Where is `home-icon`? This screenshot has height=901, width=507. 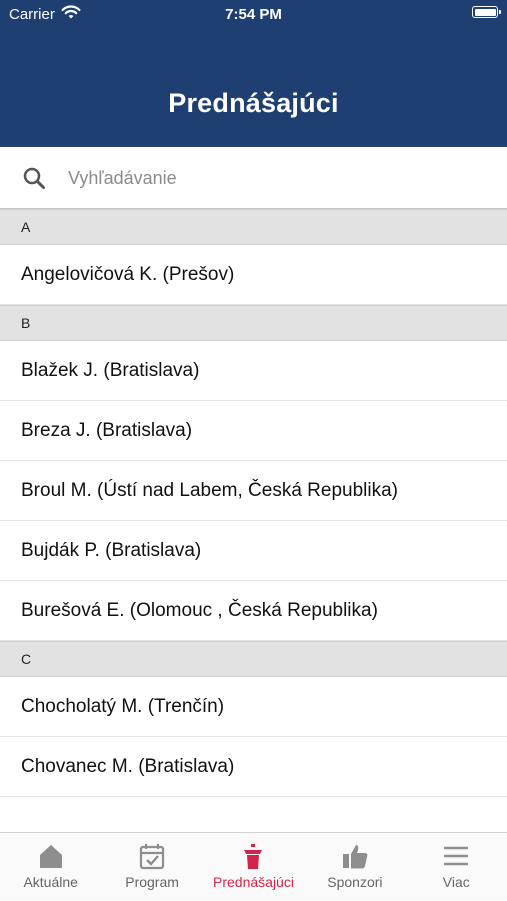
home-icon is located at coordinates (50, 856).